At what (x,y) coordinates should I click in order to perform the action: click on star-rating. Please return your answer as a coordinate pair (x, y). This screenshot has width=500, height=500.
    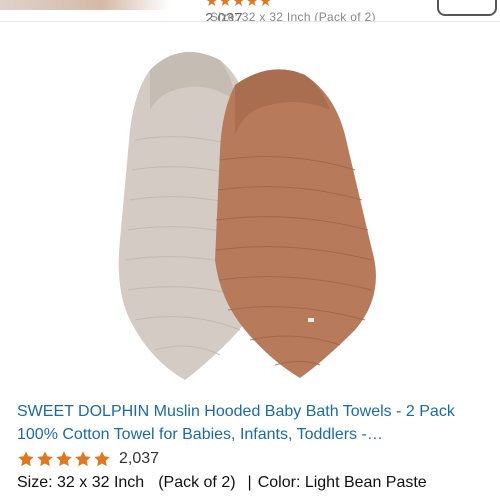
    Looking at the image, I should click on (64, 459).